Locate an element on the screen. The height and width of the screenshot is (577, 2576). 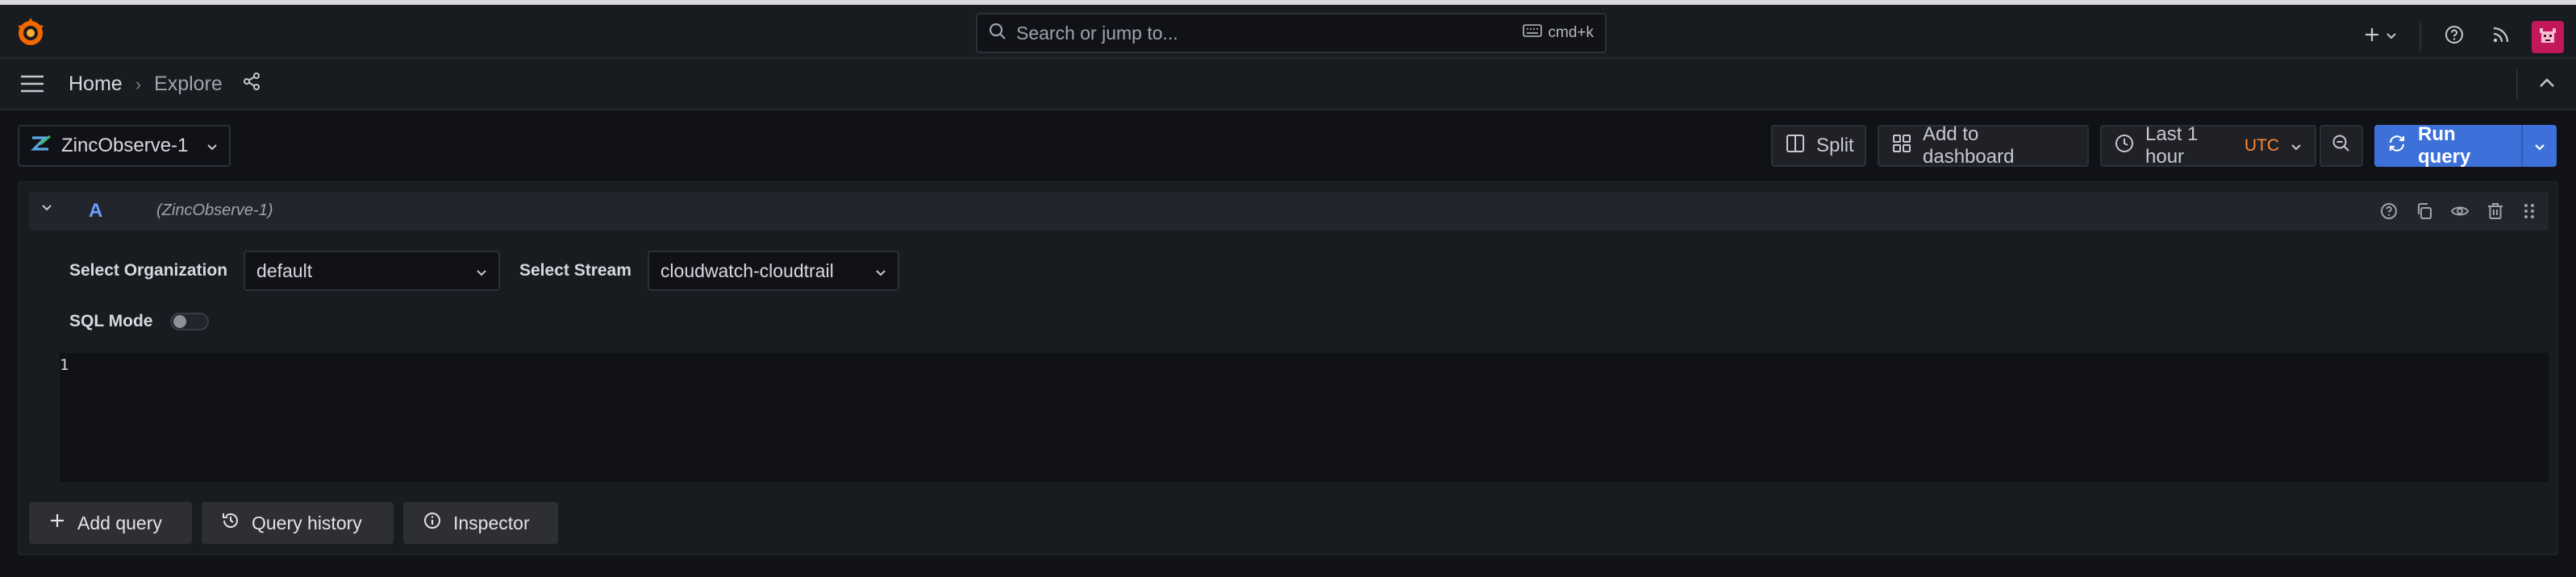
menu-toggle-button is located at coordinates (32, 86).